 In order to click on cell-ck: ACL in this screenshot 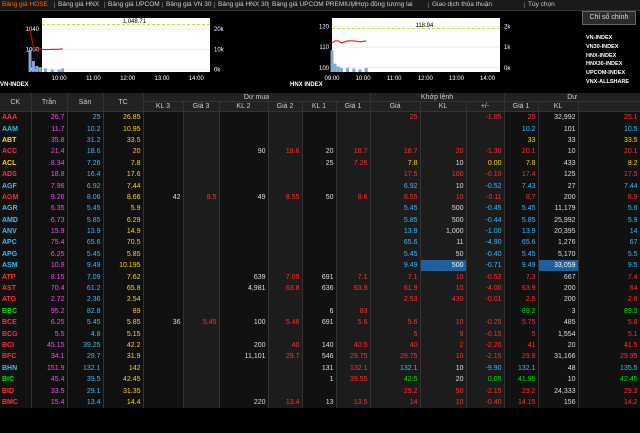, I will do `click(16, 163)`.